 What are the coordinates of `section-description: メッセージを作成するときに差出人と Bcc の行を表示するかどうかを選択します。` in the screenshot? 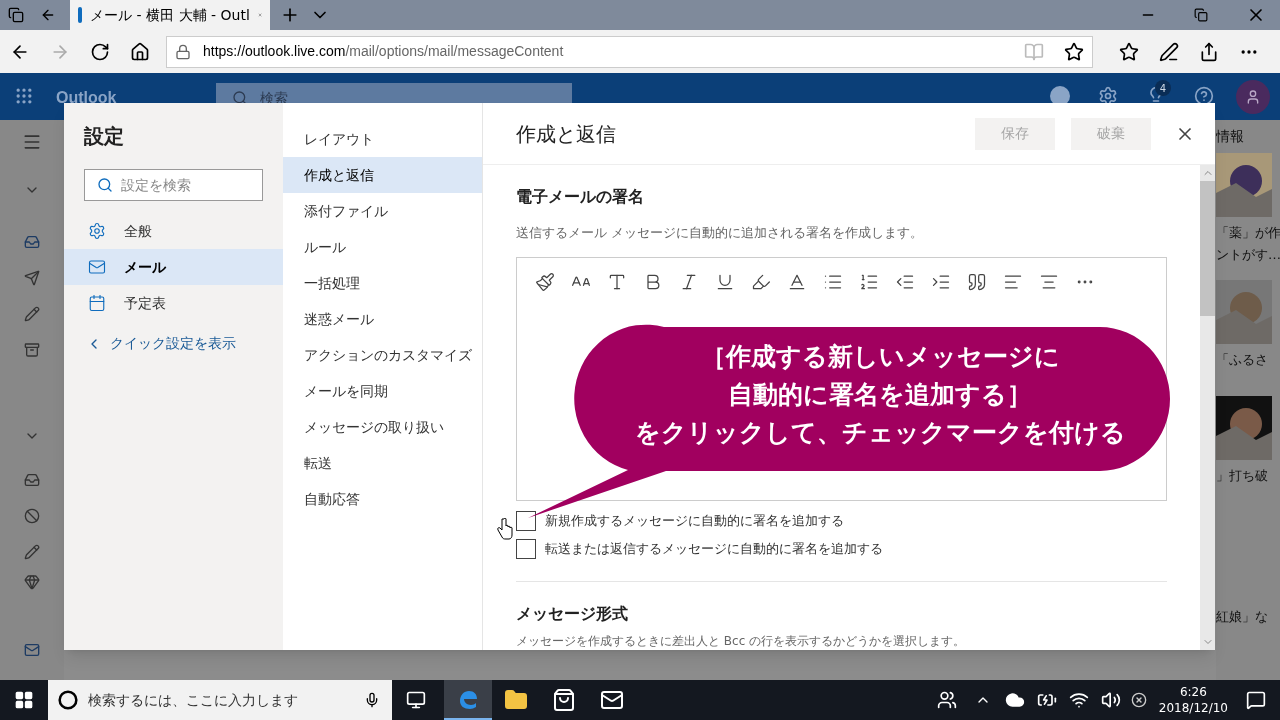 It's located at (741, 641).